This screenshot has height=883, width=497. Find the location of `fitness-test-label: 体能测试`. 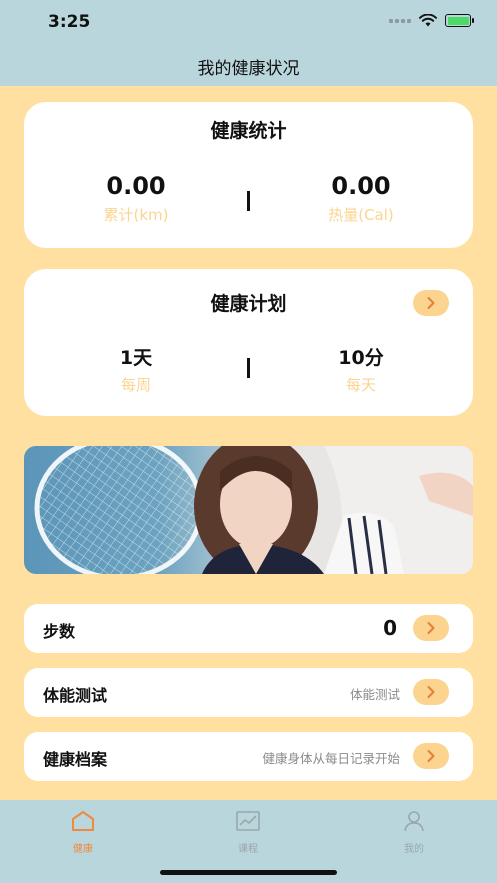

fitness-test-label: 体能测试 is located at coordinates (75, 695).